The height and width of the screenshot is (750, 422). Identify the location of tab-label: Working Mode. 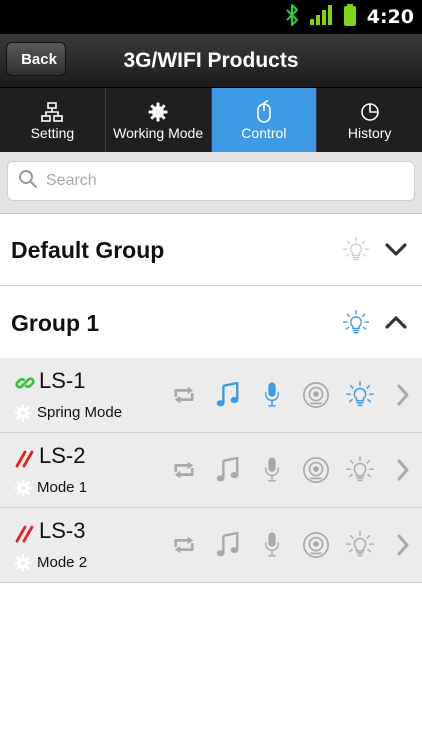
(158, 133).